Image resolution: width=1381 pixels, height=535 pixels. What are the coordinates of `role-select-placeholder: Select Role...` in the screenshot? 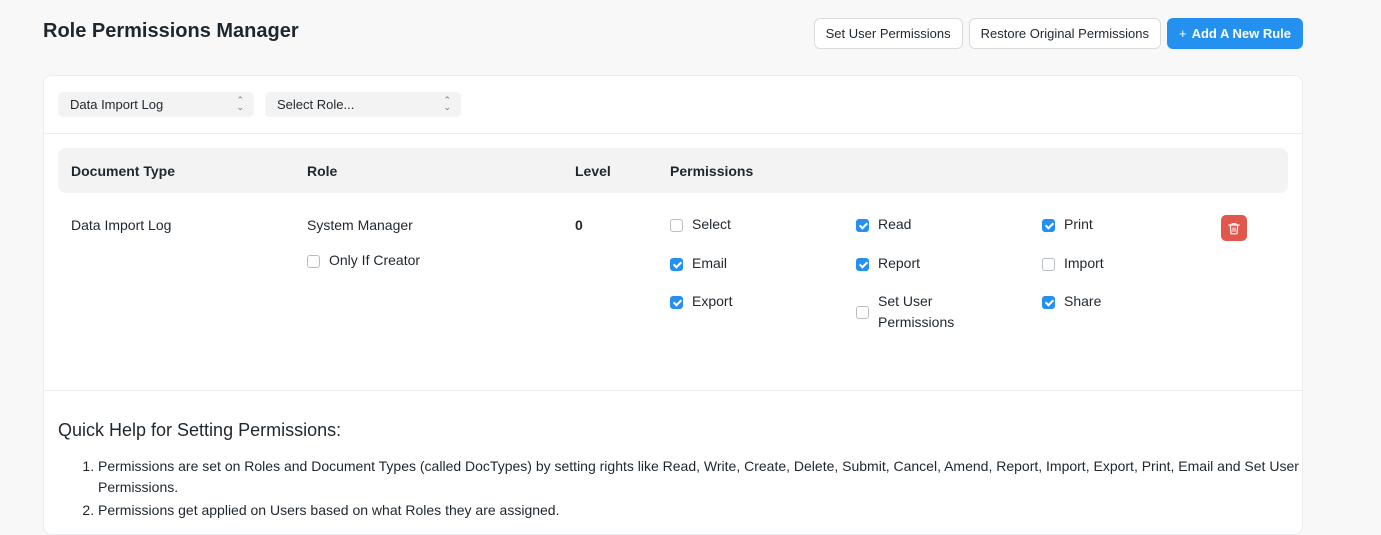 It's located at (316, 104).